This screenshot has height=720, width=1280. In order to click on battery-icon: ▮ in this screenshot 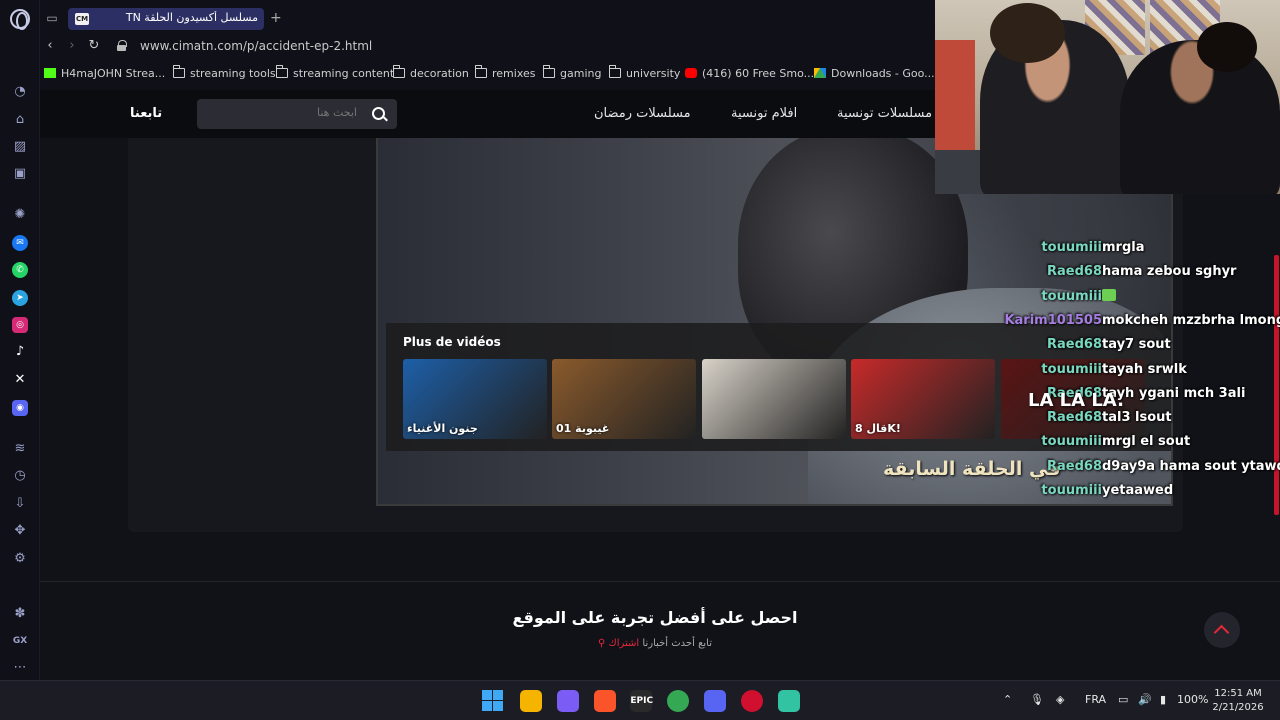, I will do `click(1163, 699)`.